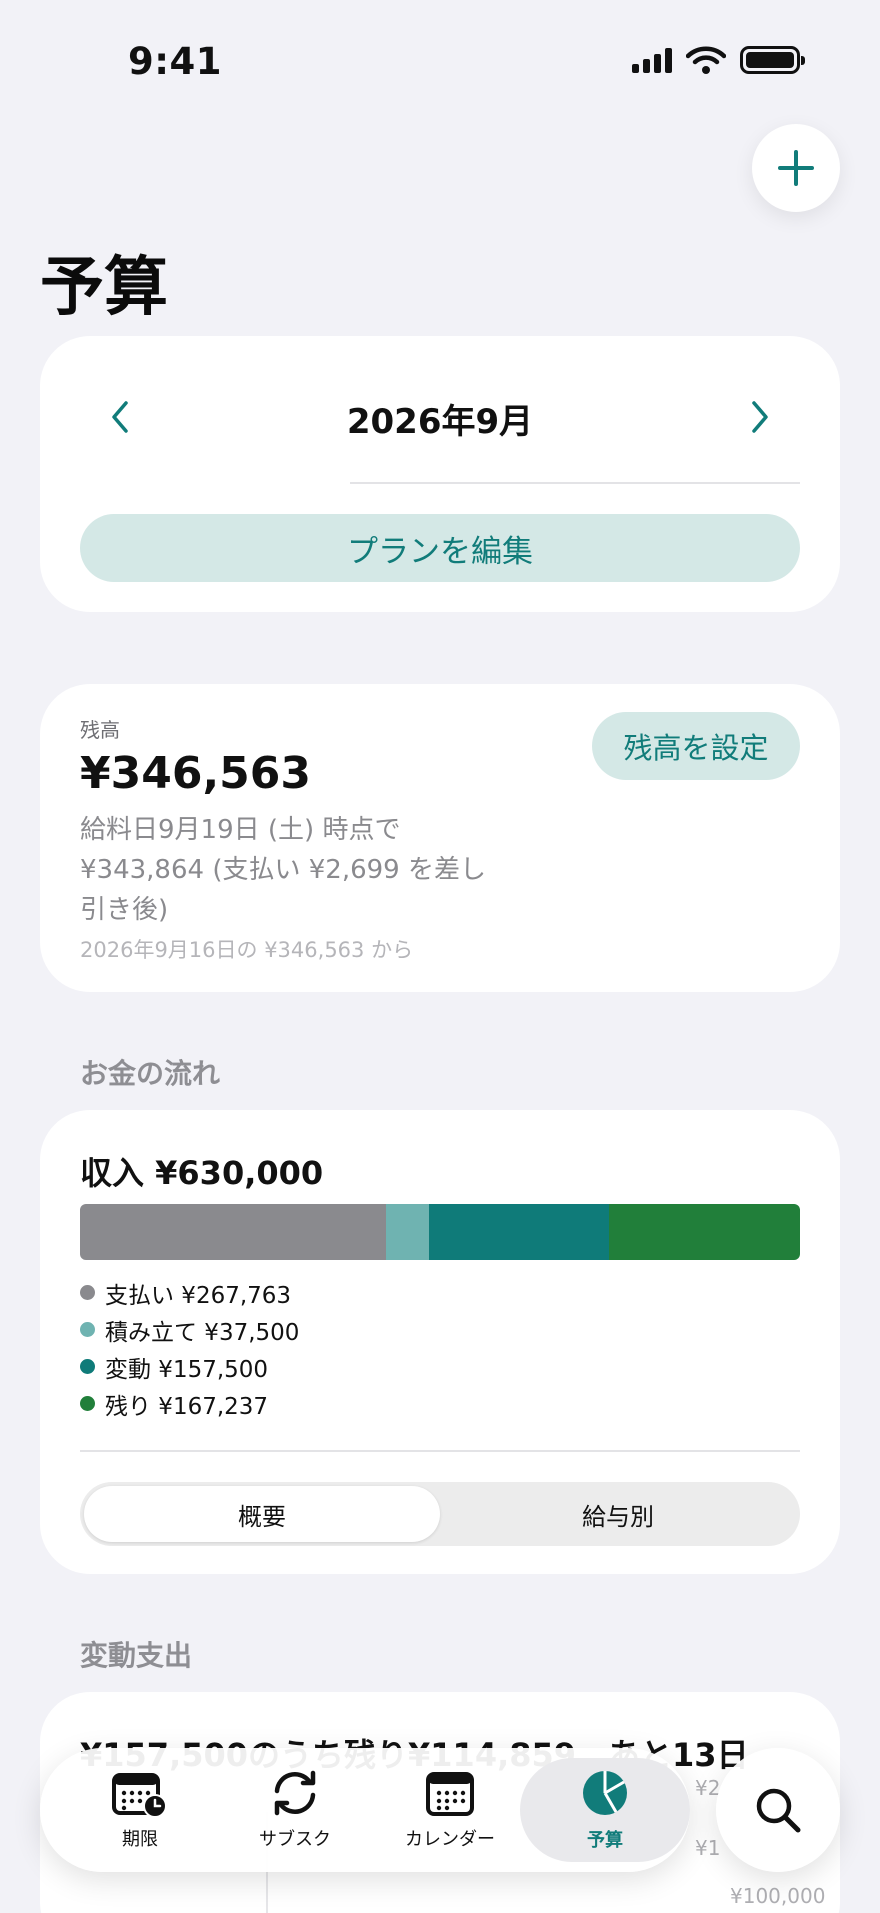  I want to click on tab-subscriptions: サブスク, so click(295, 1810).